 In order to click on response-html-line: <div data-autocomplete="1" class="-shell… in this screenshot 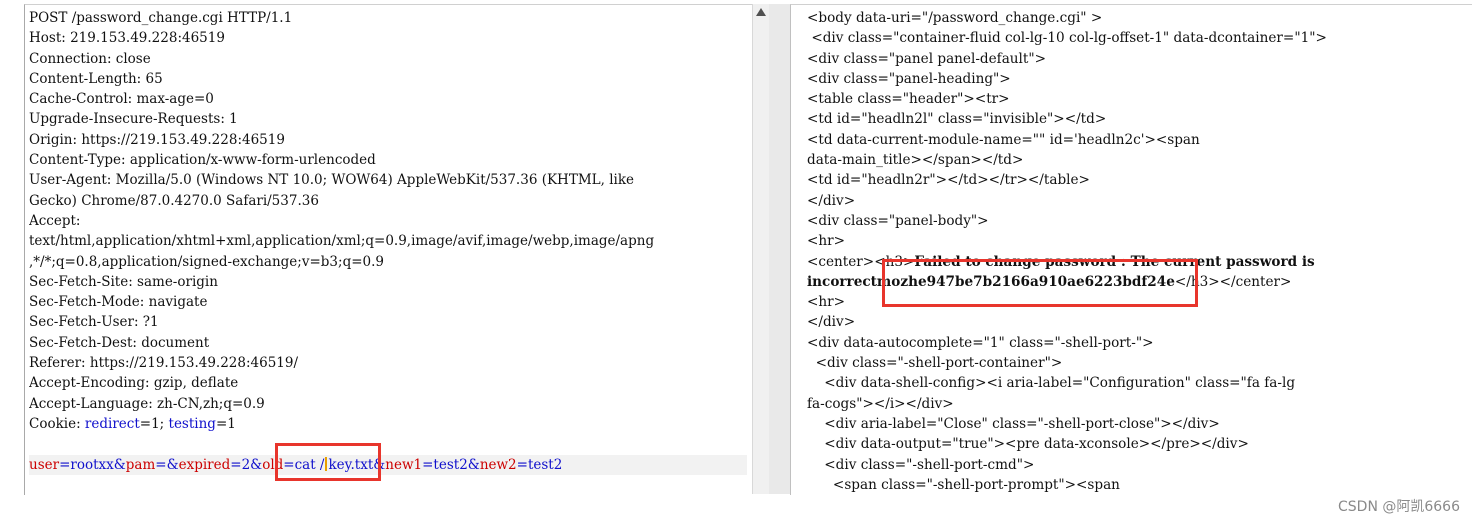, I will do `click(980, 342)`.